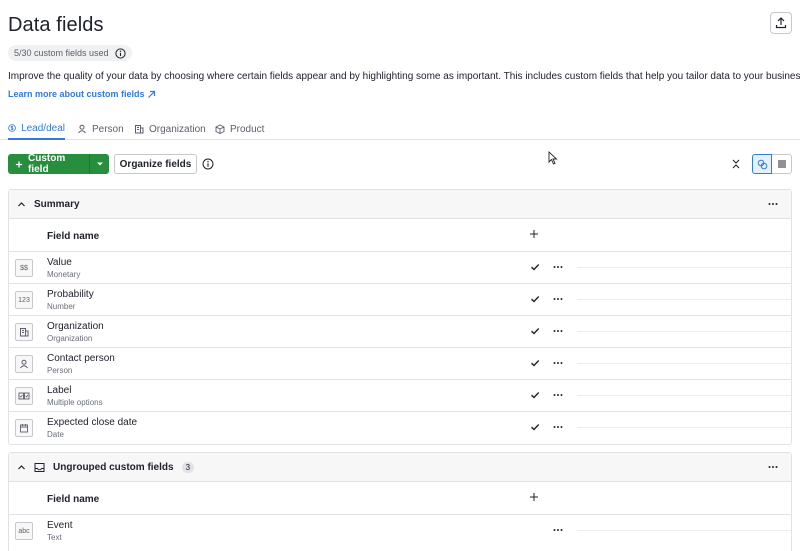 The image size is (800, 551). I want to click on box-icon, so click(220, 129).